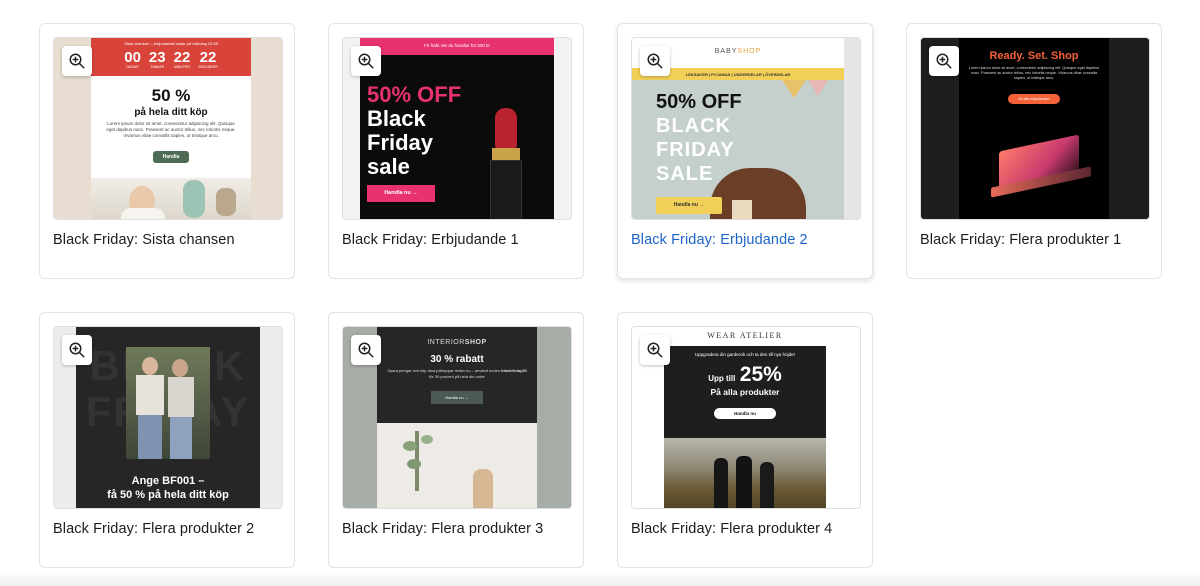 Image resolution: width=1200 pixels, height=586 pixels. What do you see at coordinates (171, 95) in the screenshot?
I see `email-headline: 50 %` at bounding box center [171, 95].